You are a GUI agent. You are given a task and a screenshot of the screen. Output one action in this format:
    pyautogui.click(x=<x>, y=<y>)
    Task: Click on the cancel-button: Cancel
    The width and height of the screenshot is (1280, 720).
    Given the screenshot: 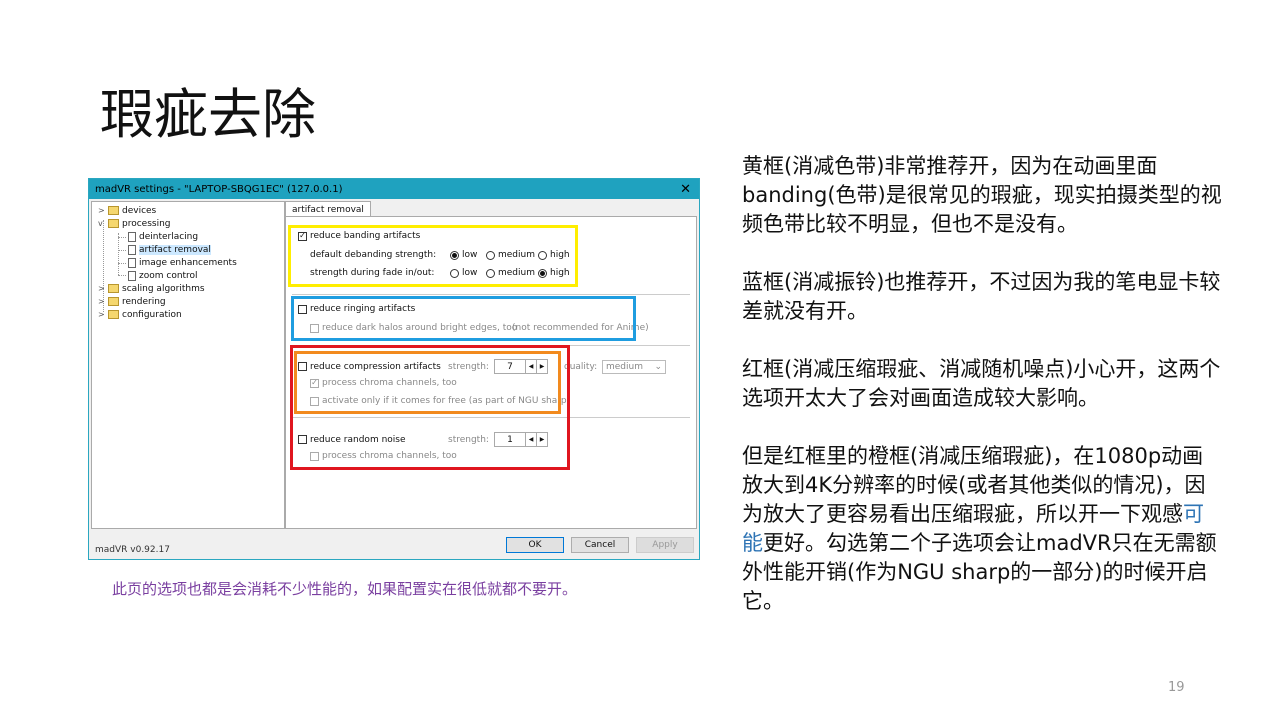 What is the action you would take?
    pyautogui.click(x=600, y=545)
    